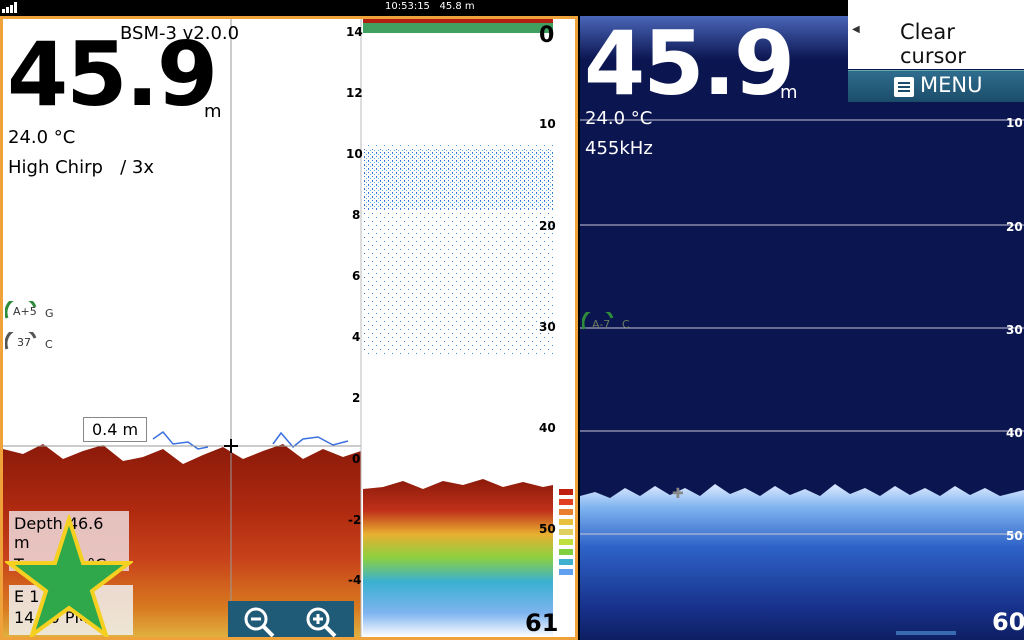  Describe the element at coordinates (354, 93) in the screenshot. I see `zoom-scale-tick: 12` at that location.